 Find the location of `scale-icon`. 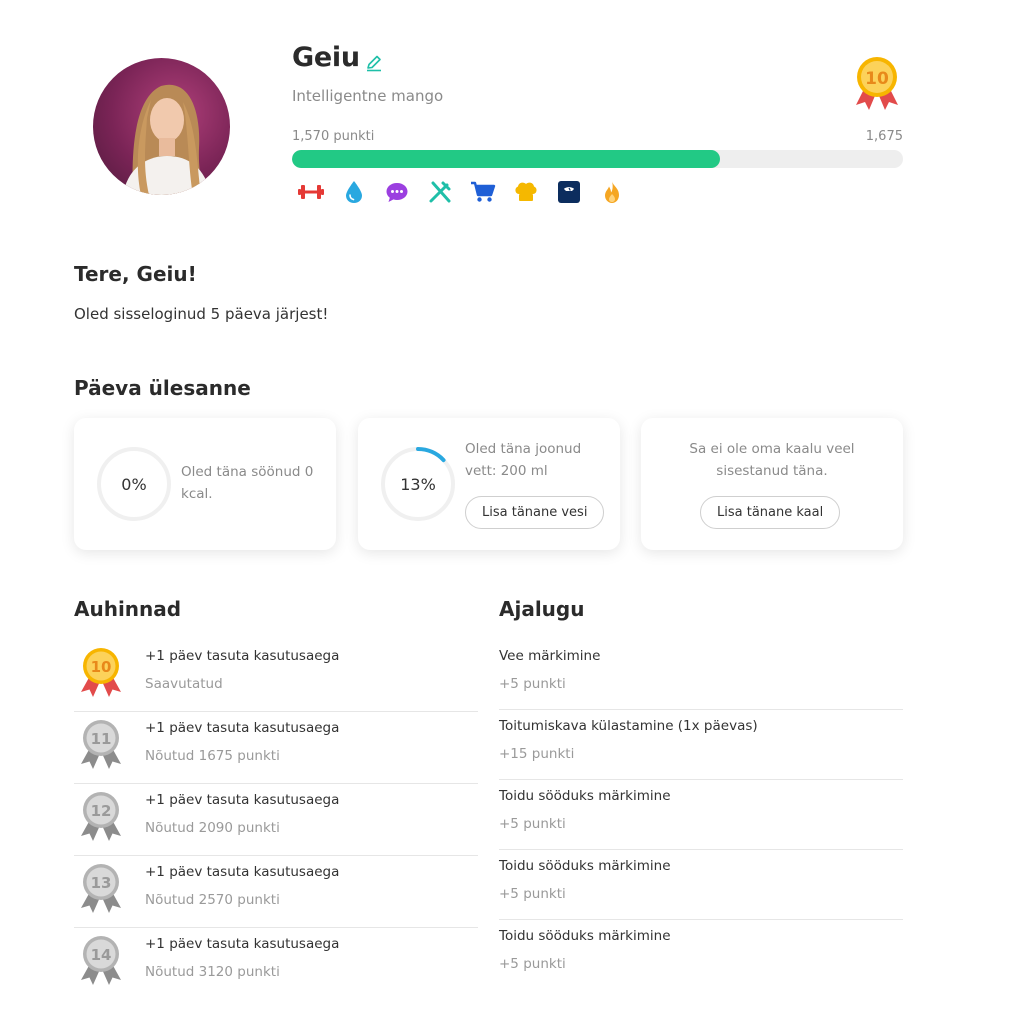

scale-icon is located at coordinates (568, 192).